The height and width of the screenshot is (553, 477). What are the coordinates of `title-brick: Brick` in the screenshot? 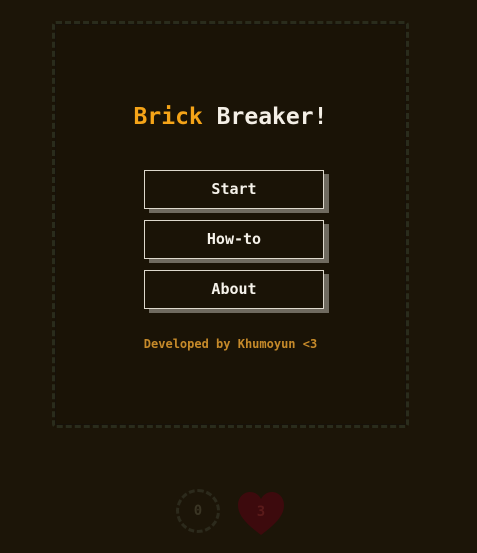 It's located at (168, 117).